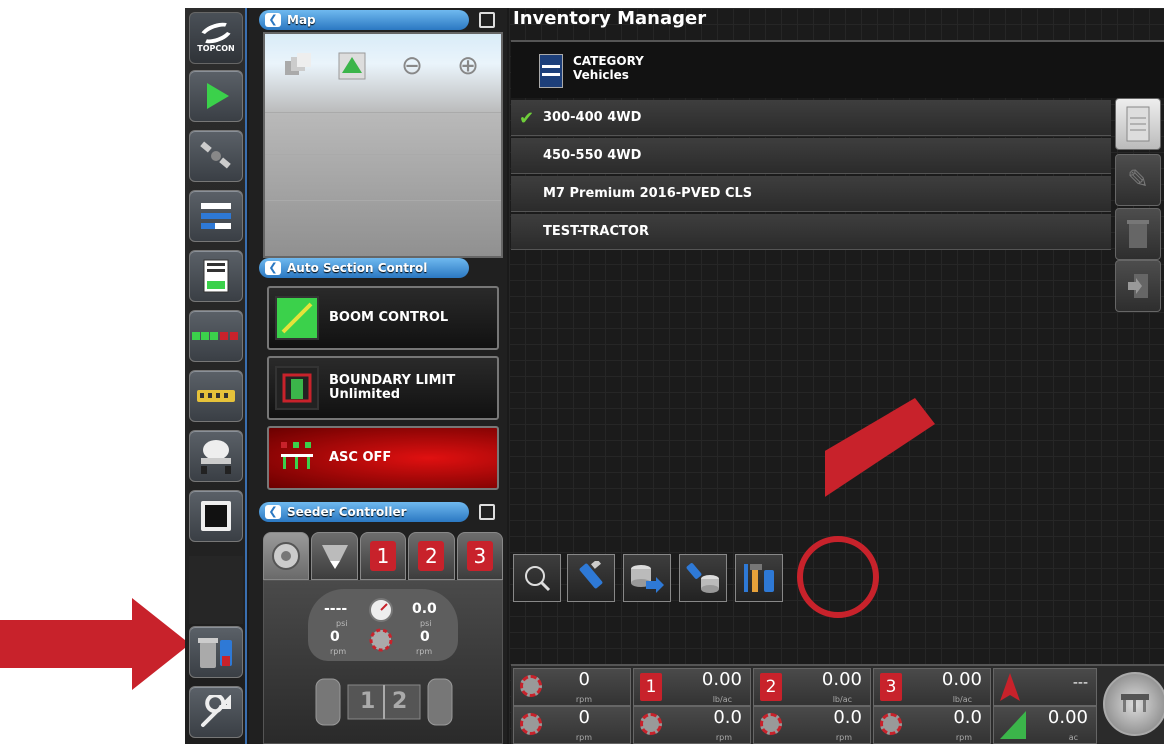  What do you see at coordinates (584, 679) in the screenshot?
I see `fan1-value: 0` at bounding box center [584, 679].